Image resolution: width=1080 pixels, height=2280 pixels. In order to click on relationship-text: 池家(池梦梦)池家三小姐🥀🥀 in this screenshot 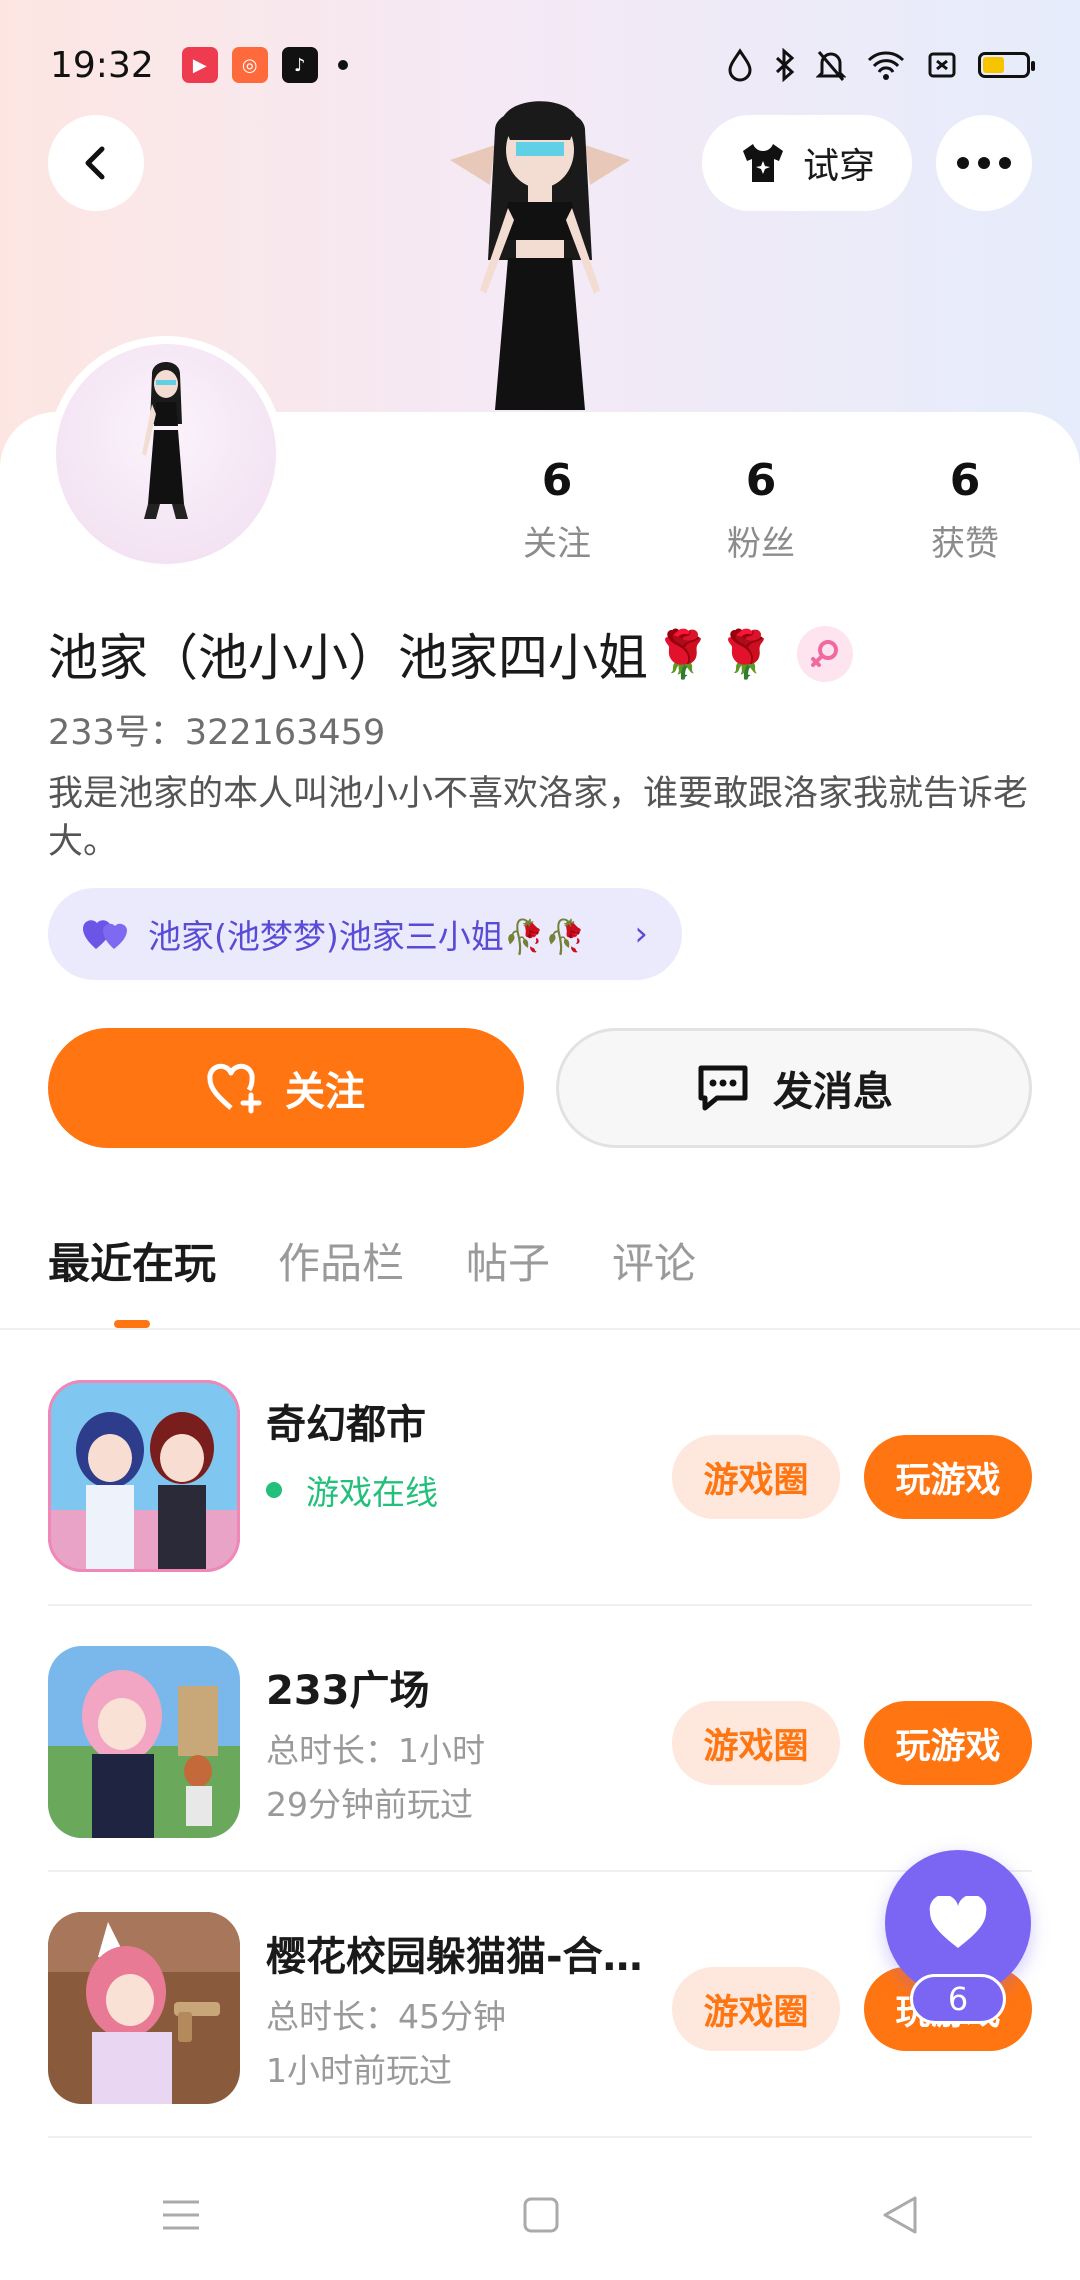, I will do `click(367, 936)`.